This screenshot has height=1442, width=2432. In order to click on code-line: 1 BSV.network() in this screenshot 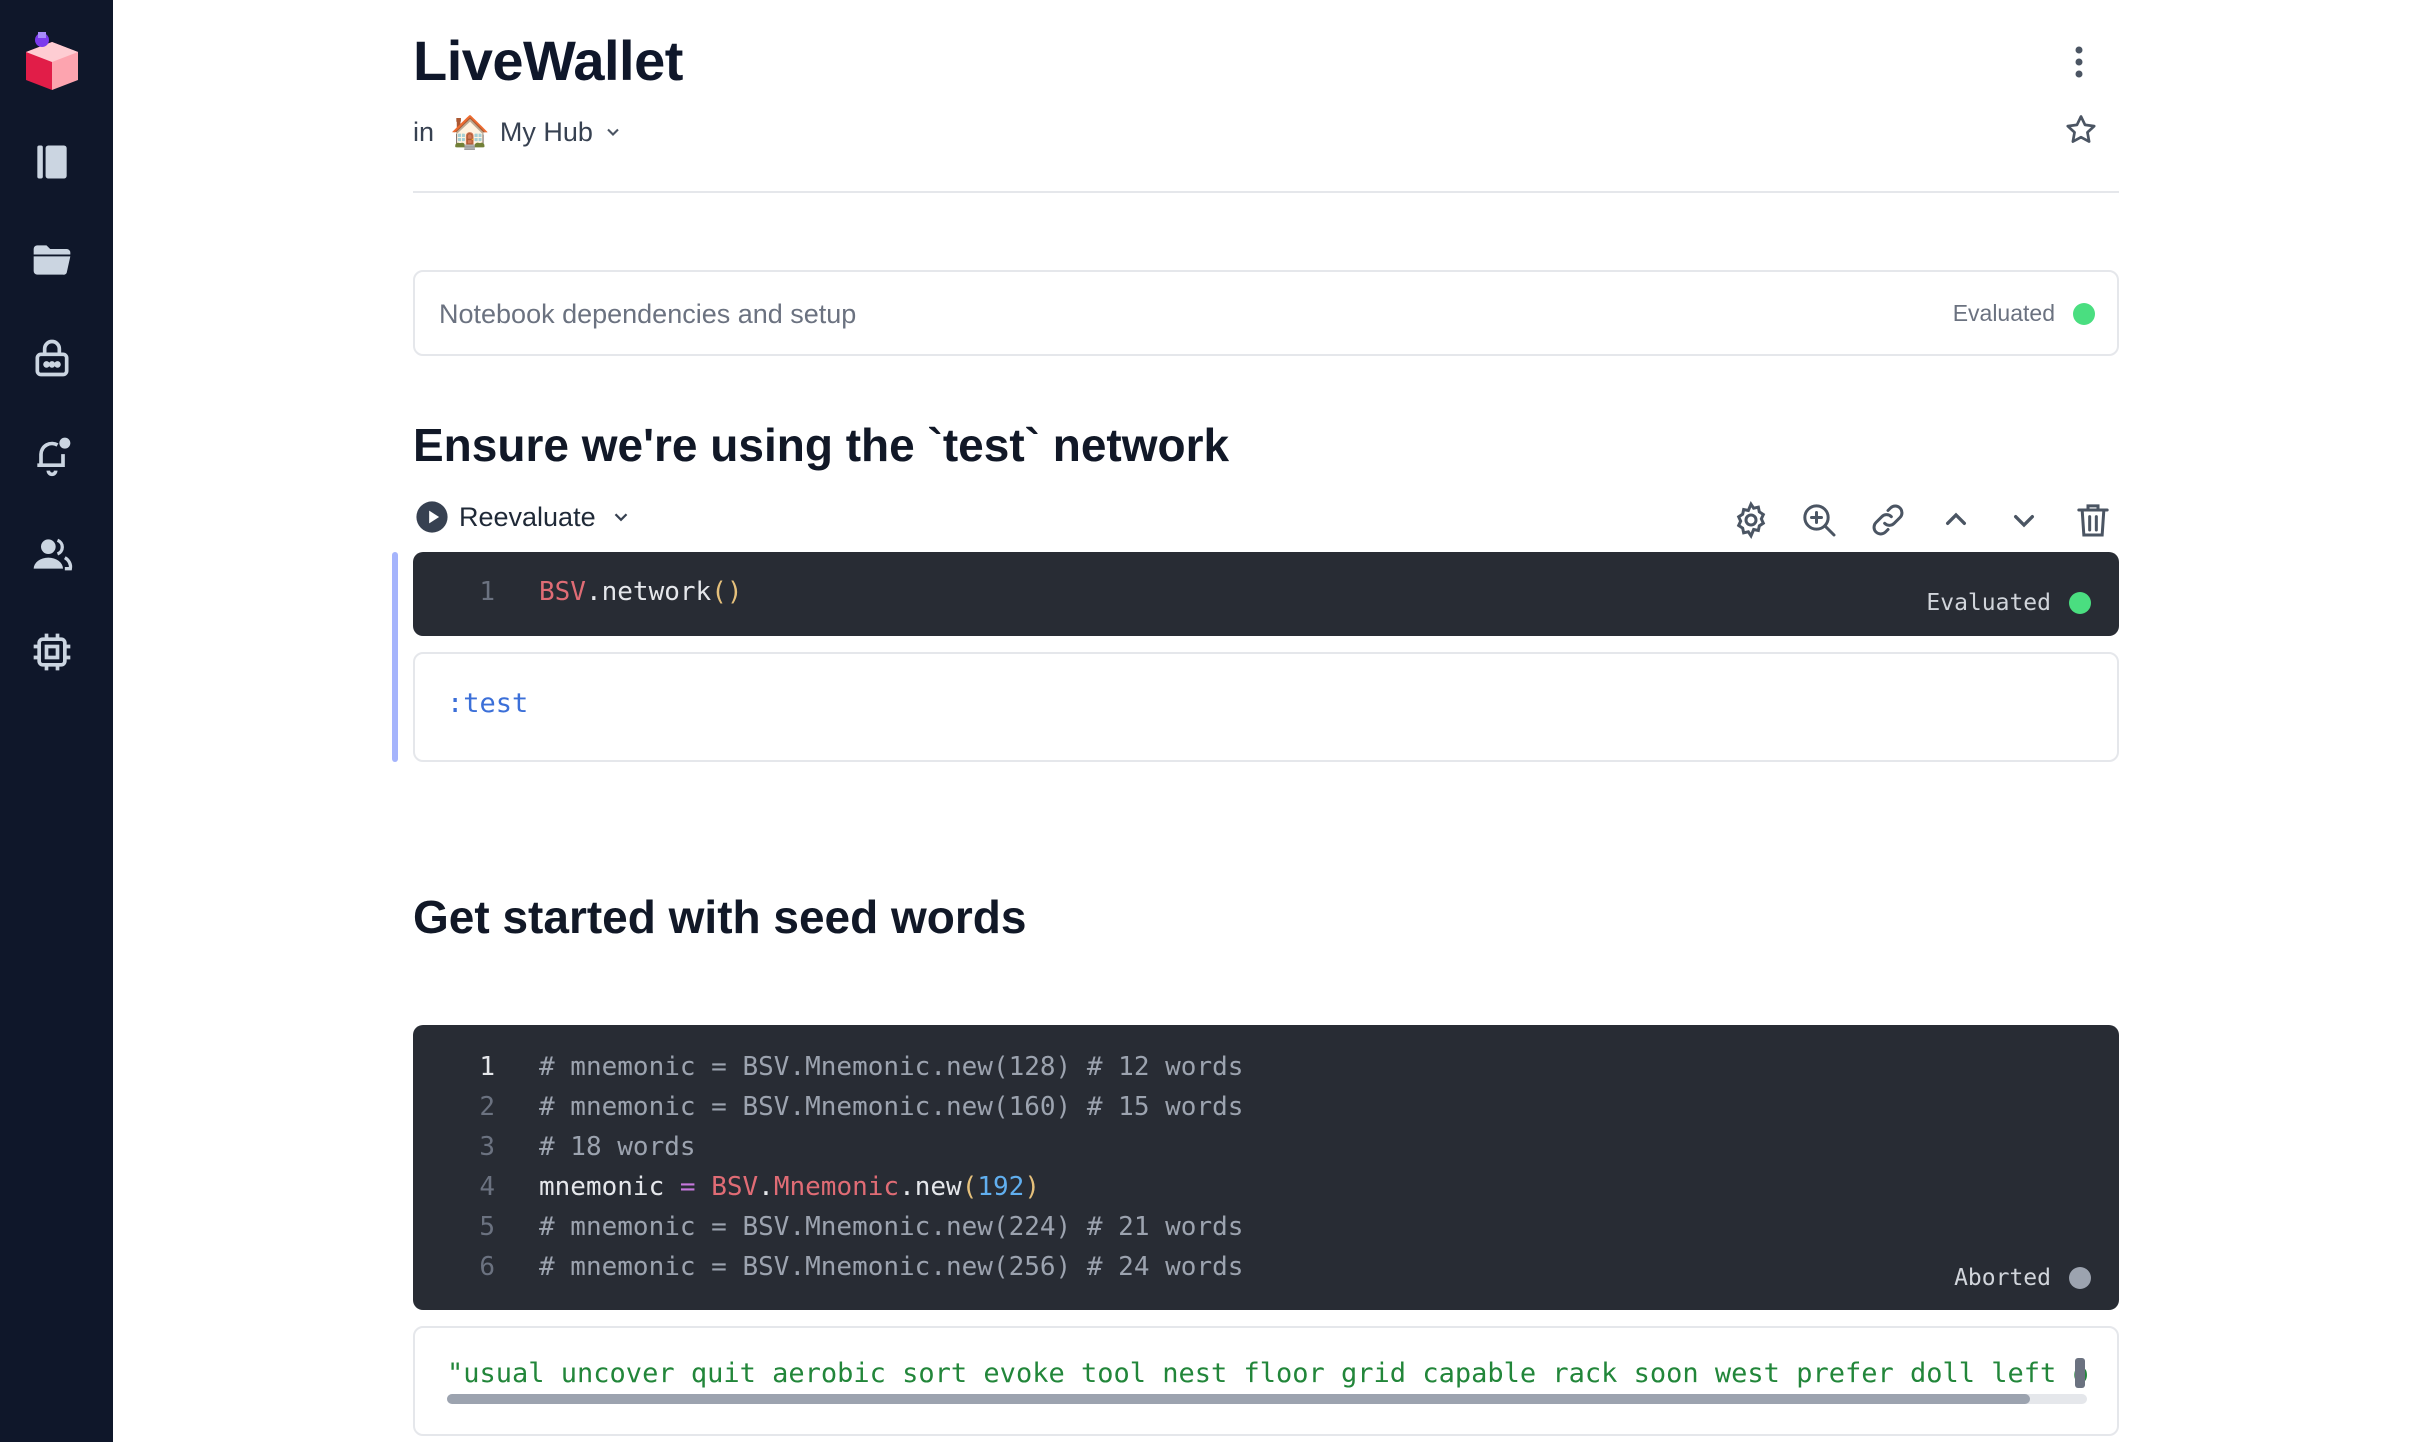, I will do `click(578, 592)`.